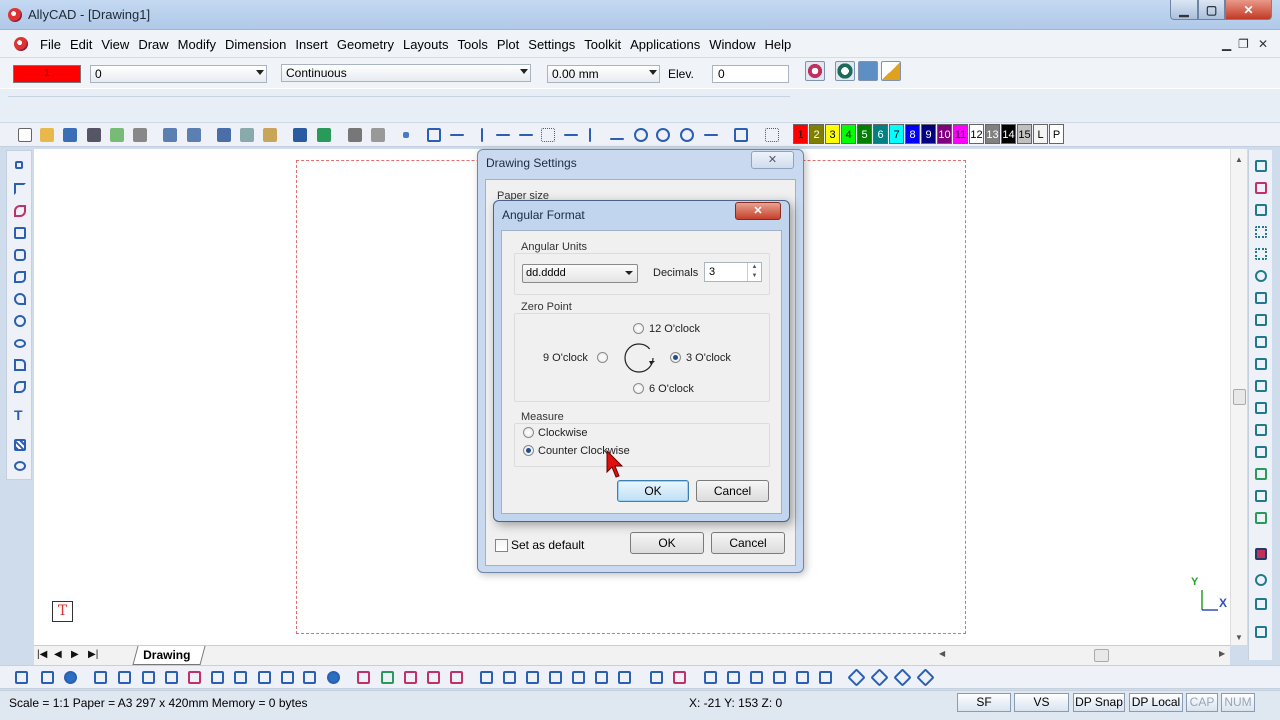 The image size is (1280, 720). Describe the element at coordinates (816, 134) in the screenshot. I see `color-button-2: 2` at that location.